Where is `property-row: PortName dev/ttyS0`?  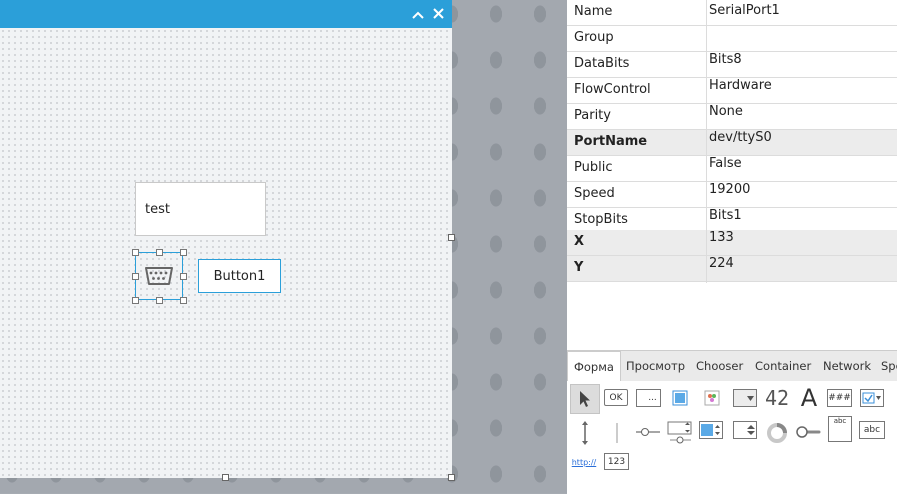
property-row: PortName dev/ttyS0 is located at coordinates (732, 143).